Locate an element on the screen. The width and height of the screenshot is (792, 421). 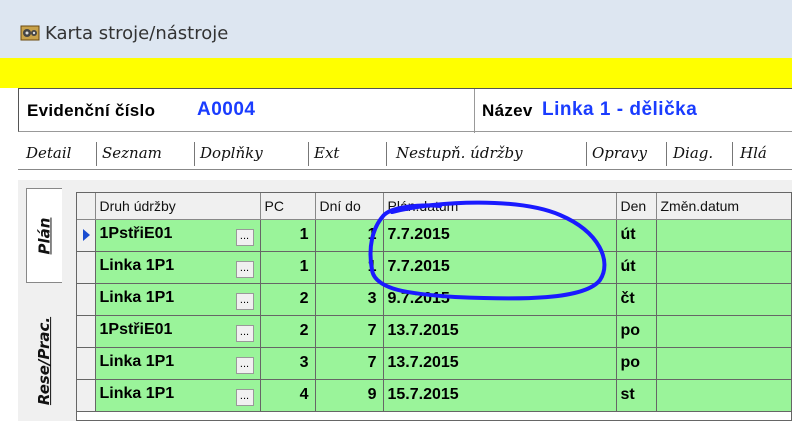
table-row: Linka 1P1... 3 7 13.7.2015 po is located at coordinates (434, 363).